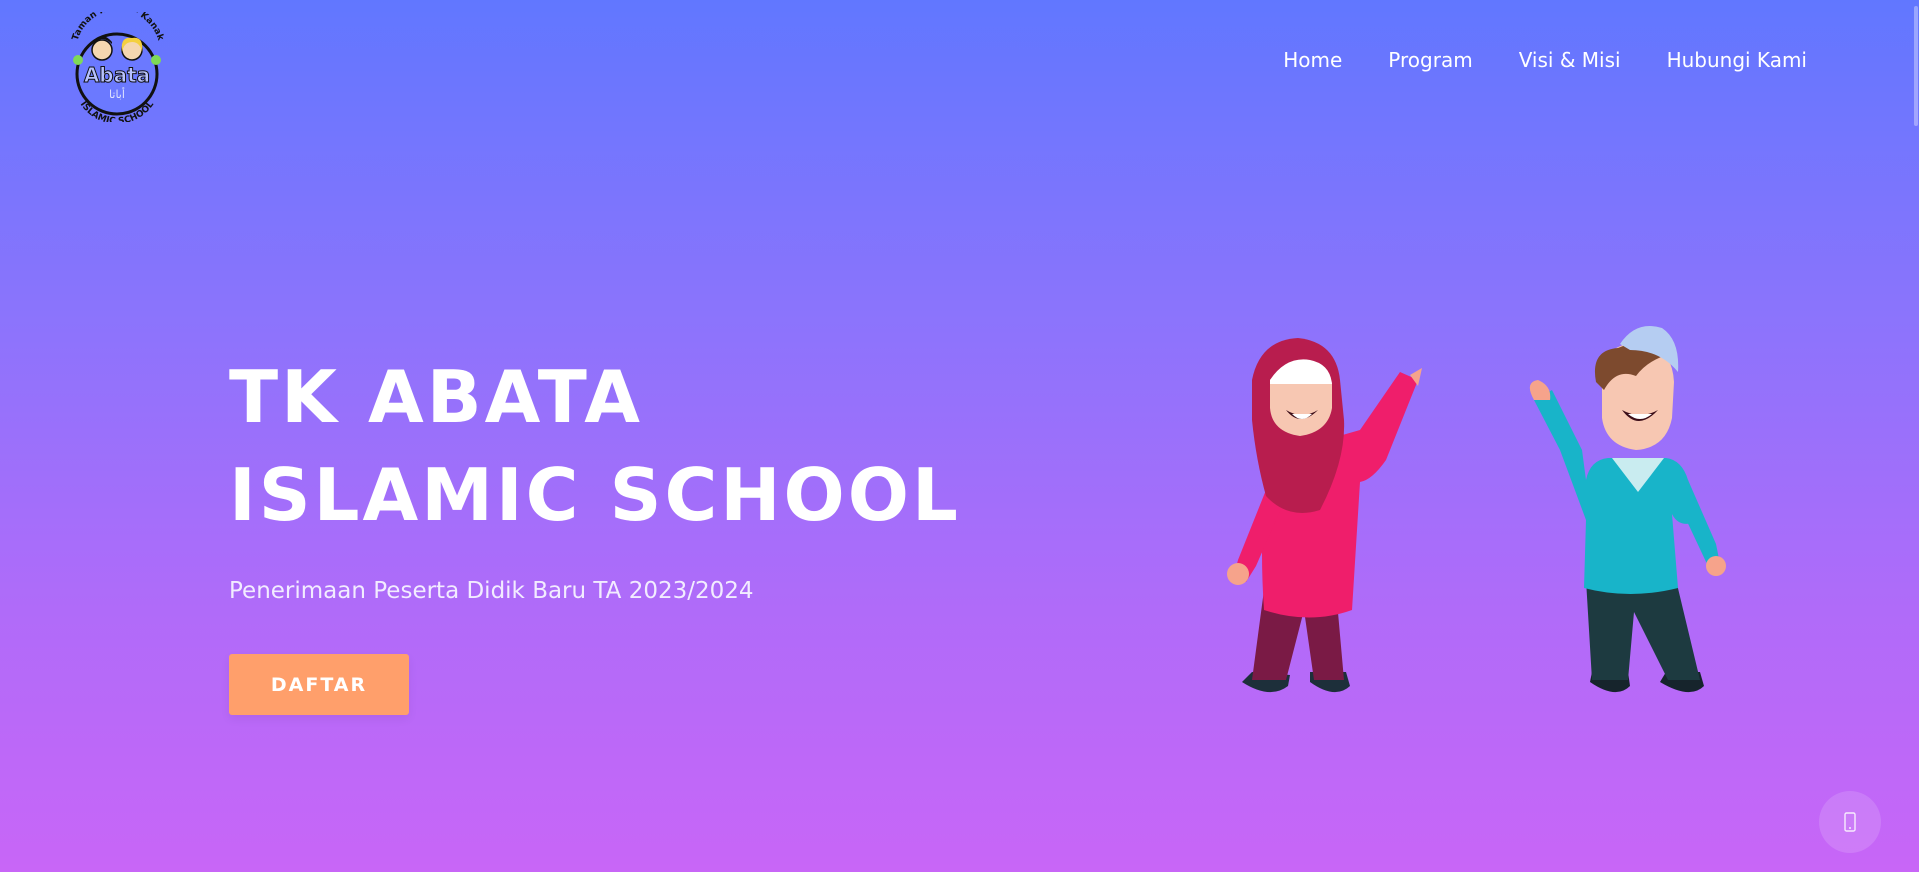 The image size is (1919, 872). Describe the element at coordinates (595, 495) in the screenshot. I see `hero-title-line2: ISLAMIC SCHOOL` at that location.